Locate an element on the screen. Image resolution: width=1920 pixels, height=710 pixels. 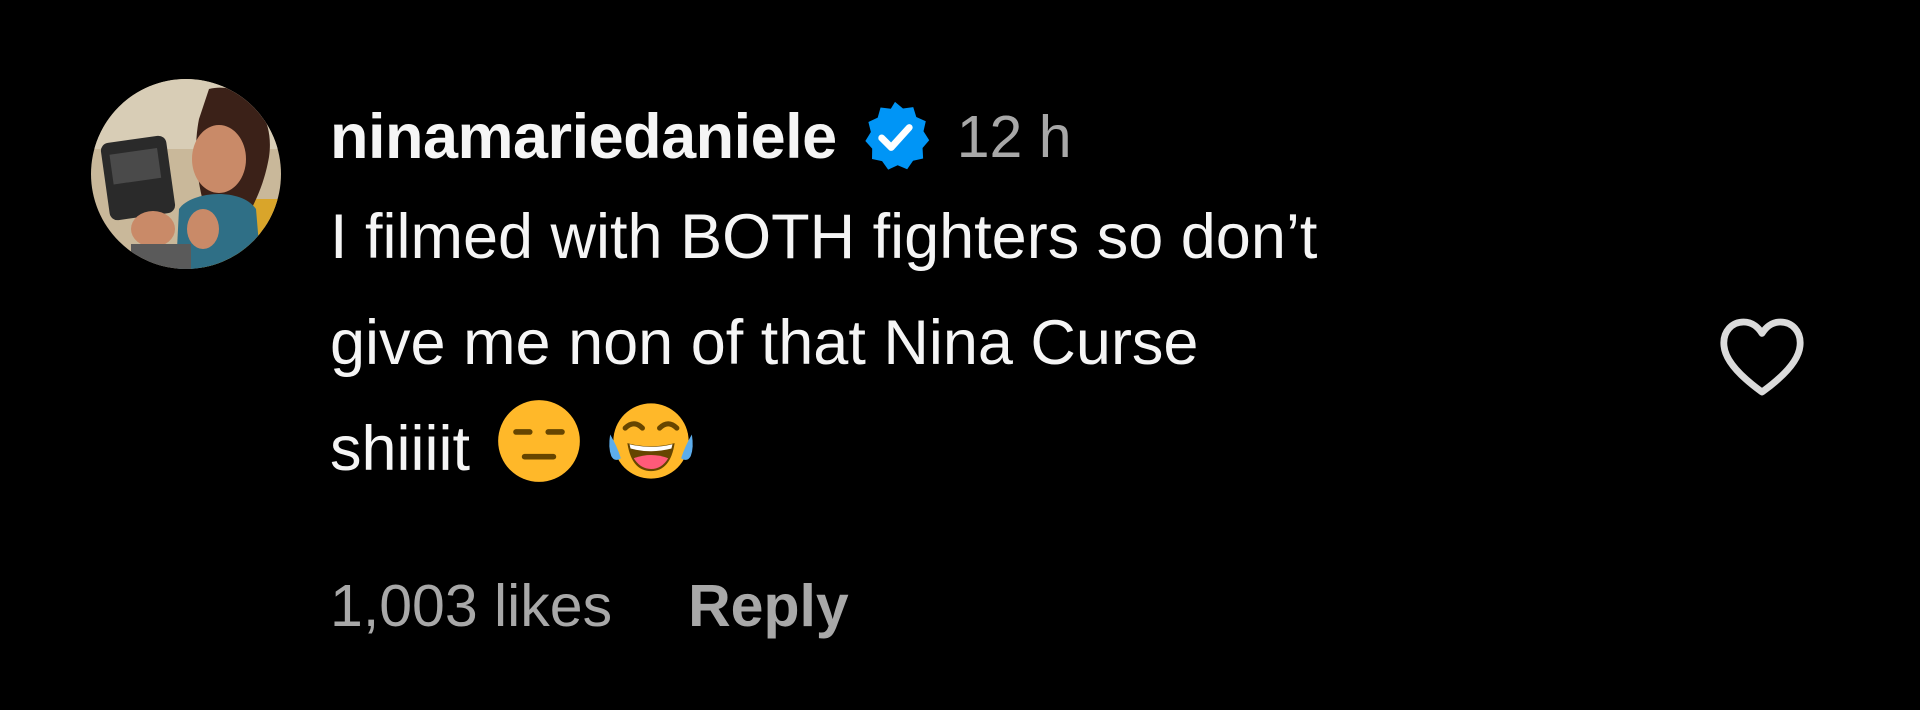
username-link: ninamariedaniele is located at coordinates (583, 137).